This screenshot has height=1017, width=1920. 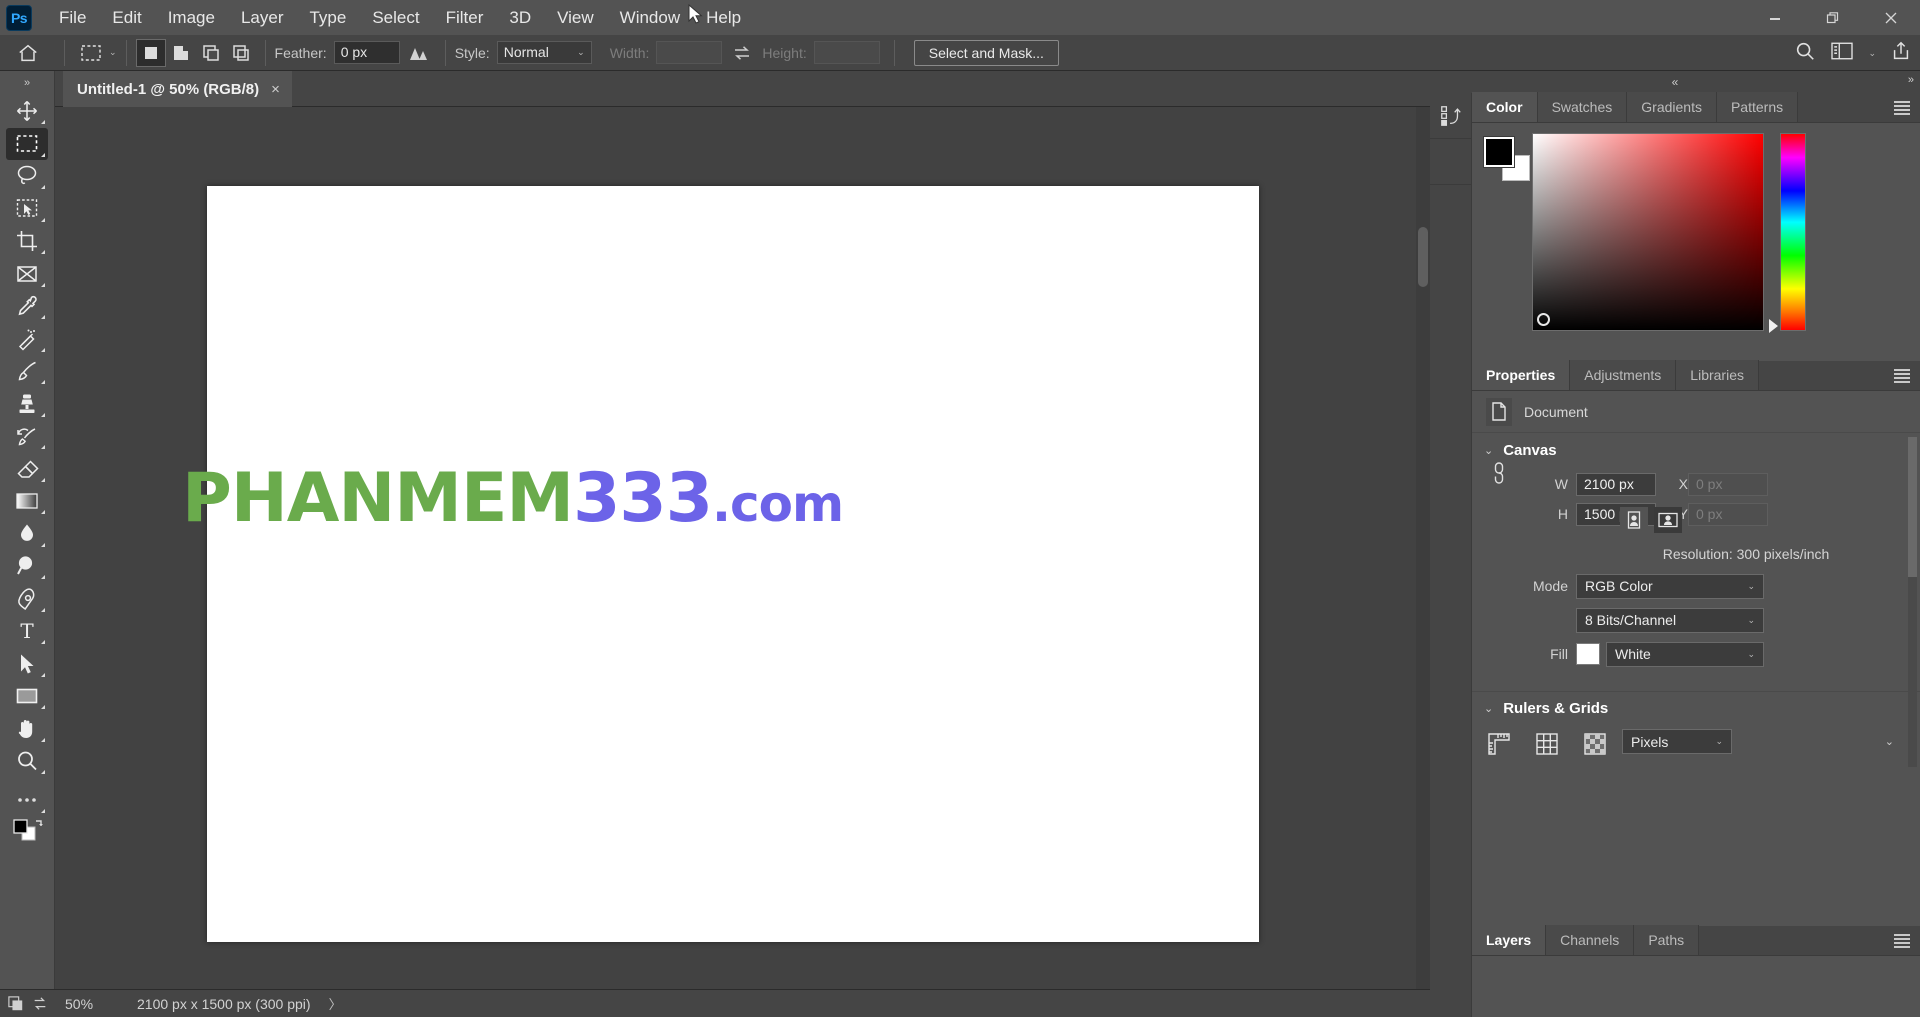 I want to click on tab-gradients: Gradients, so click(x=1672, y=107).